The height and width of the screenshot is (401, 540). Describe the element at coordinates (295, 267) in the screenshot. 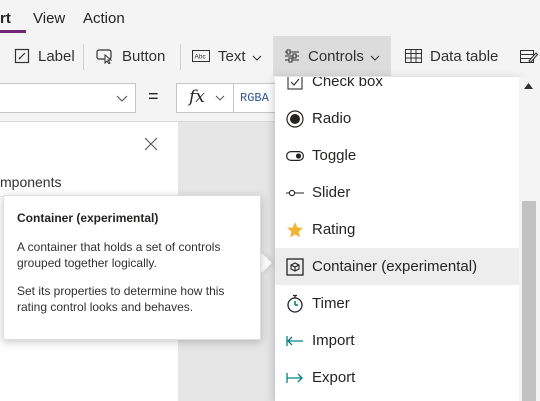

I see `container-icon` at that location.